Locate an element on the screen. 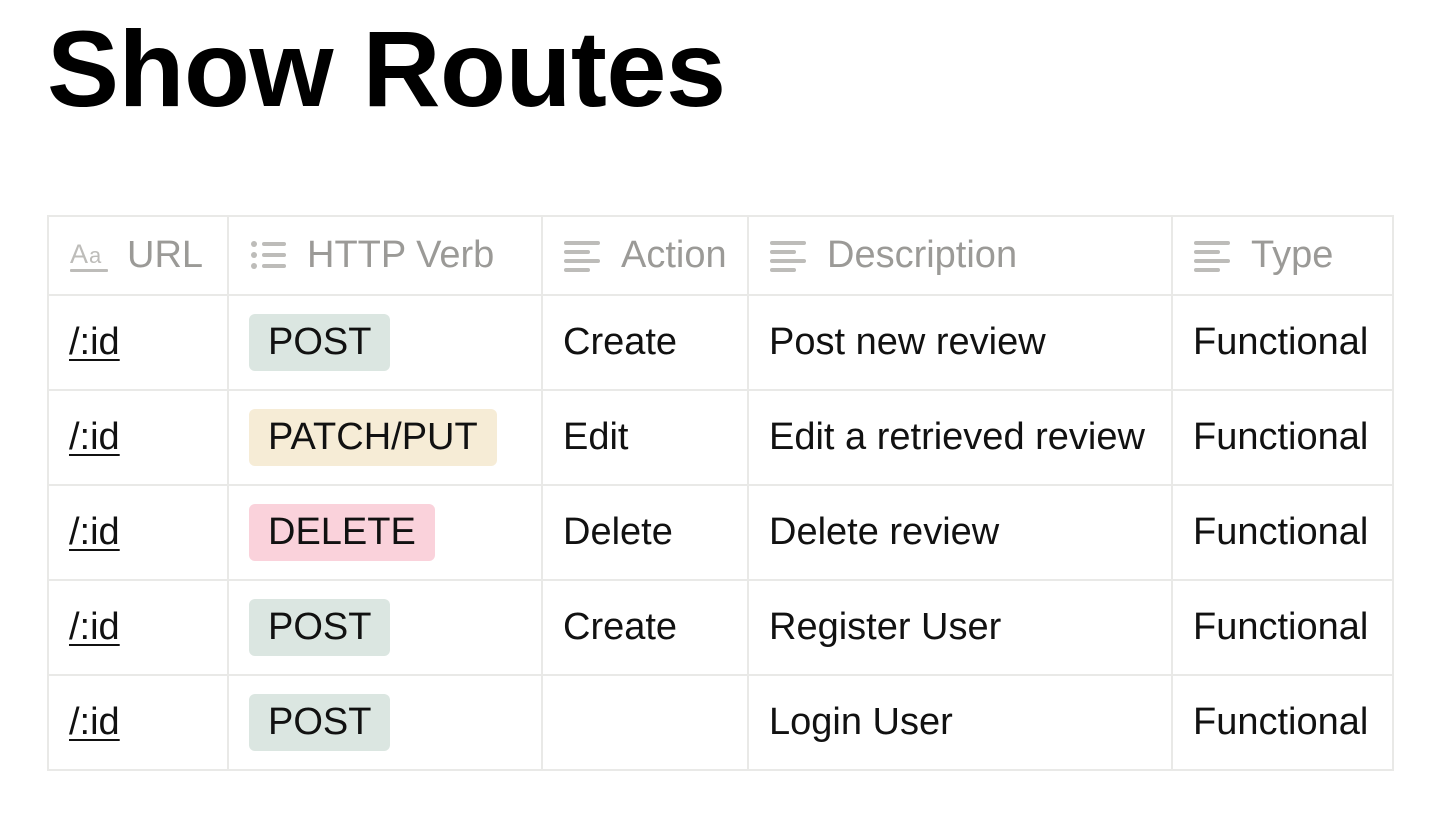 This screenshot has width=1442, height=828. cell-action: Delete is located at coordinates (645, 532).